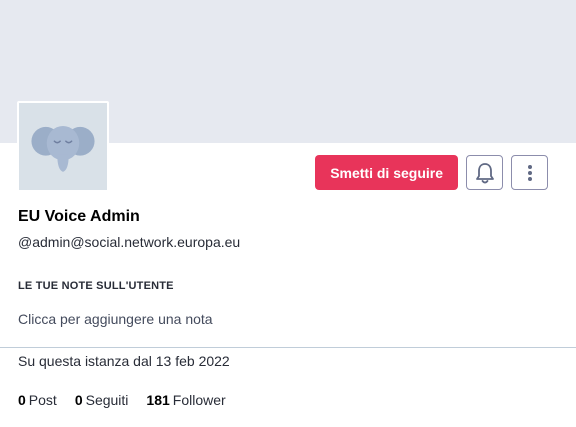  I want to click on stat-posts: 0 Post, so click(37, 400).